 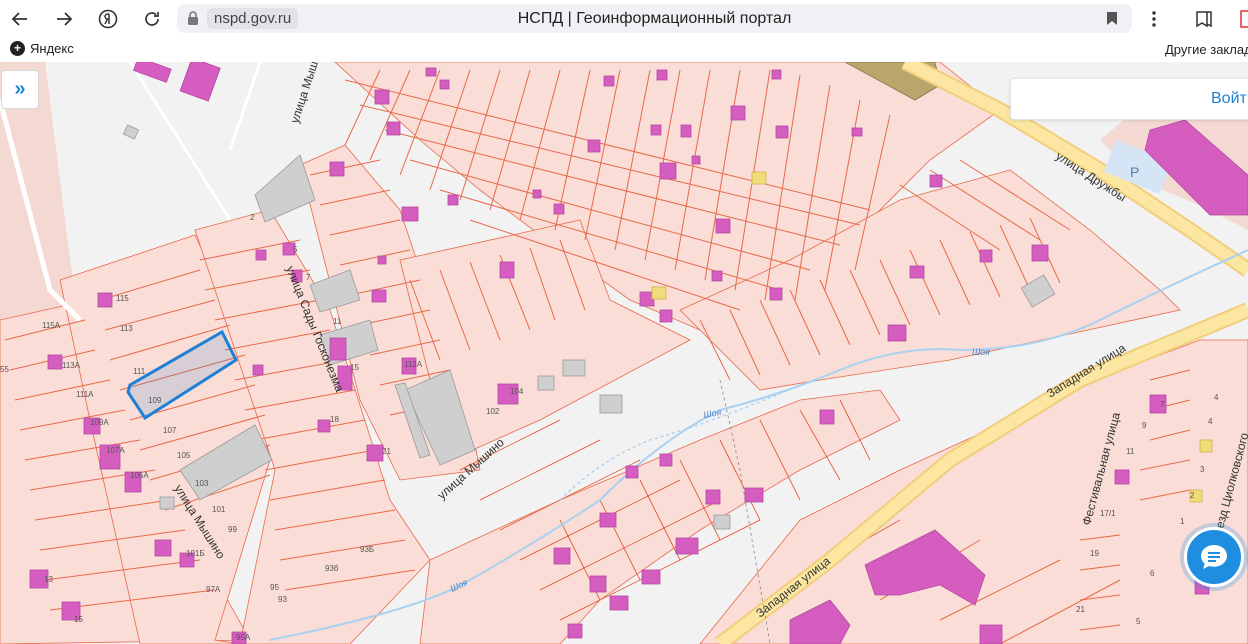 I want to click on parcel-number: 6, so click(x=1152, y=573).